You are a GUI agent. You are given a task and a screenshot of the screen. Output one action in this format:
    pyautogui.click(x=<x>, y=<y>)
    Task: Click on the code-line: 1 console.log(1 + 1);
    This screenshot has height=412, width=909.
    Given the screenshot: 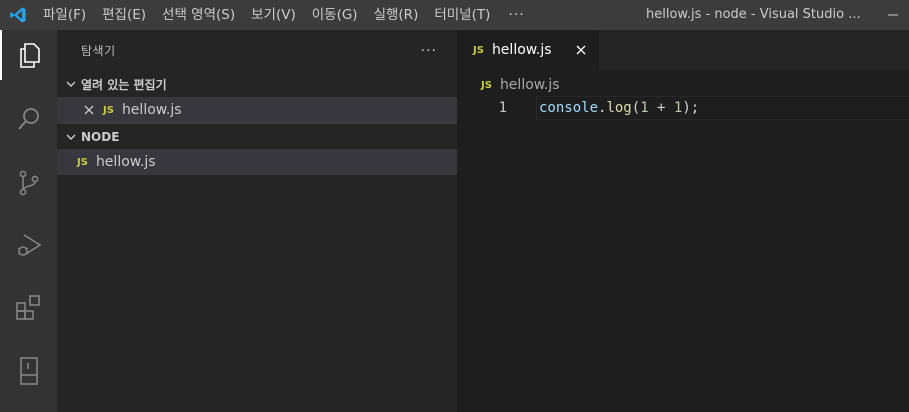 What is the action you would take?
    pyautogui.click(x=683, y=108)
    